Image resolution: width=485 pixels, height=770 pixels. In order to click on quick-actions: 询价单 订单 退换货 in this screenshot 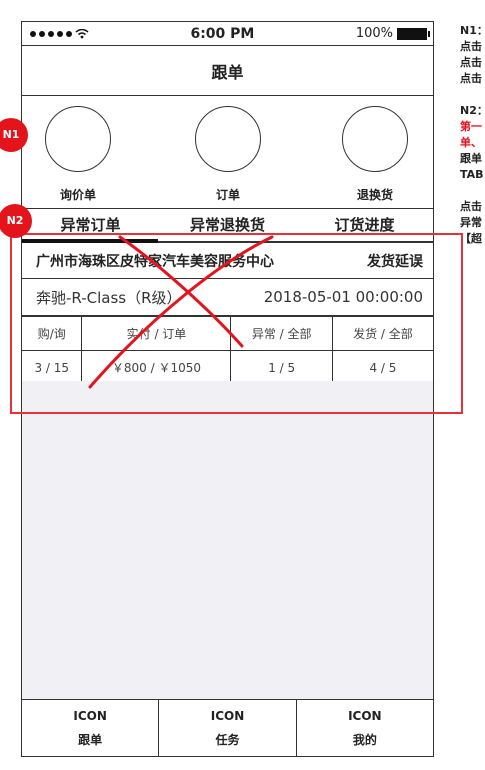, I will do `click(227, 152)`.